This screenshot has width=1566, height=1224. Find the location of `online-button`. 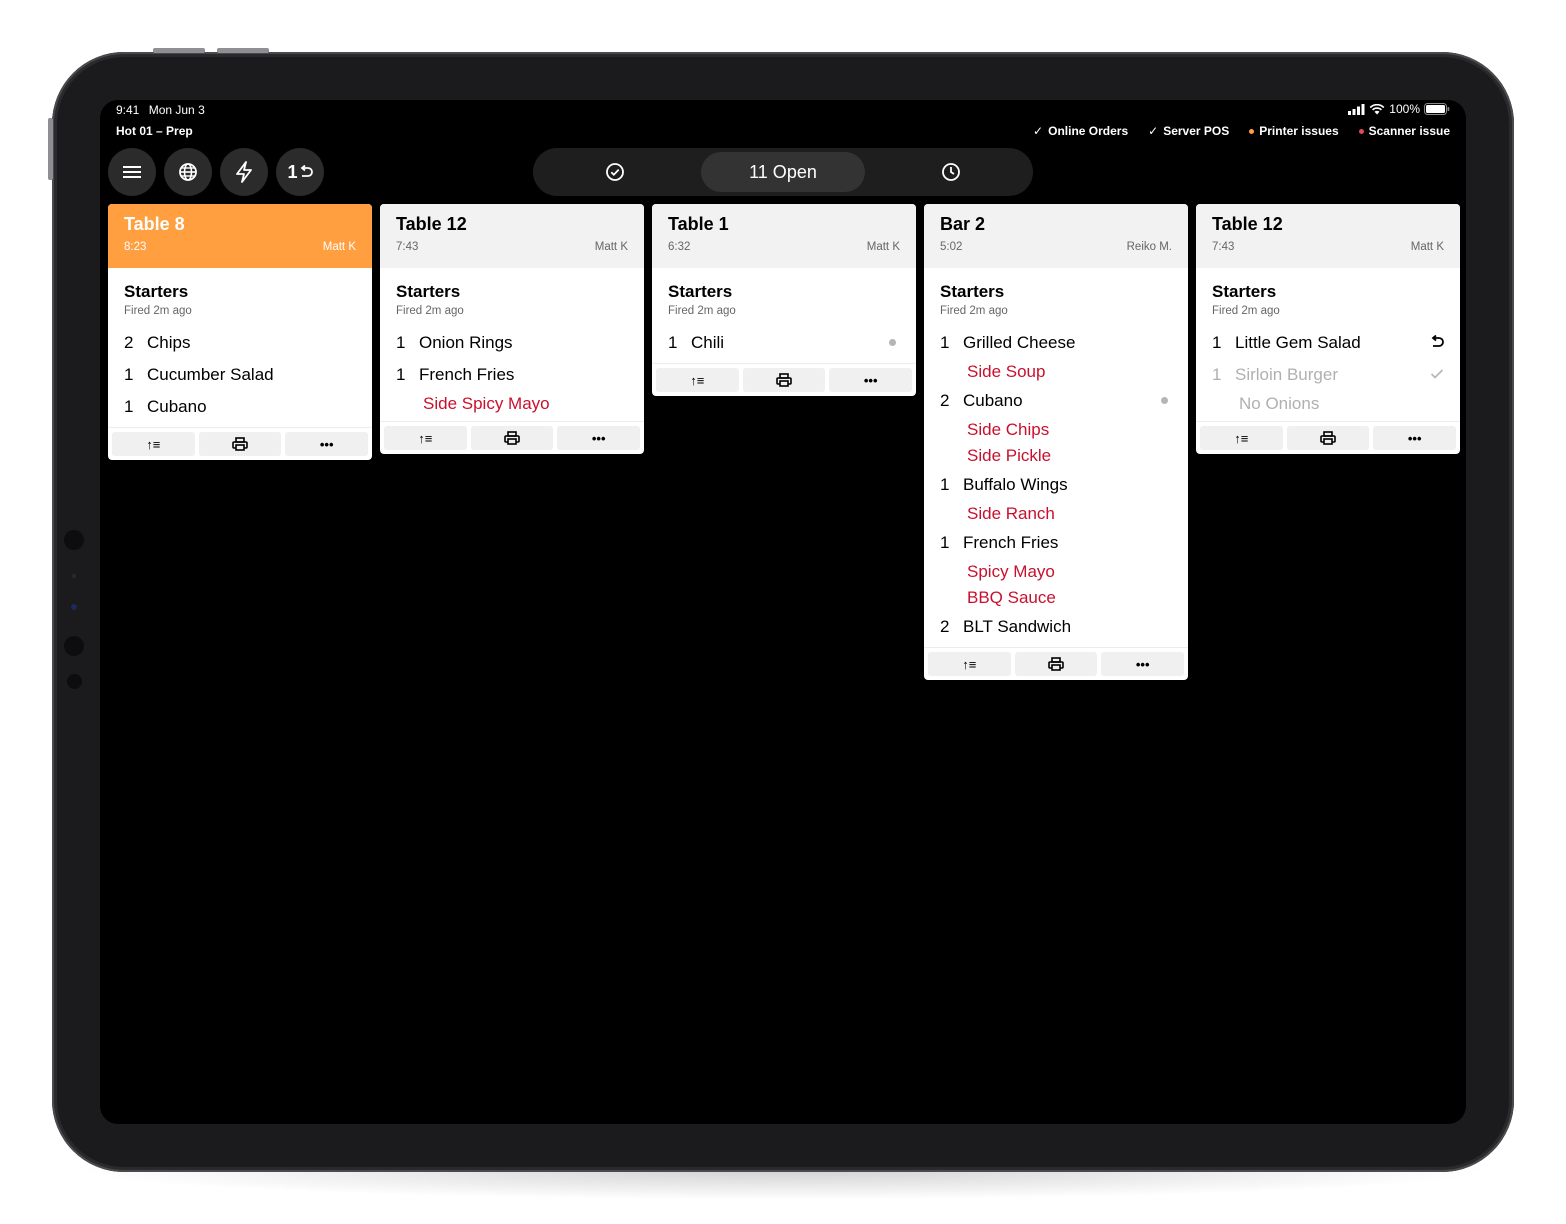

online-button is located at coordinates (188, 172).